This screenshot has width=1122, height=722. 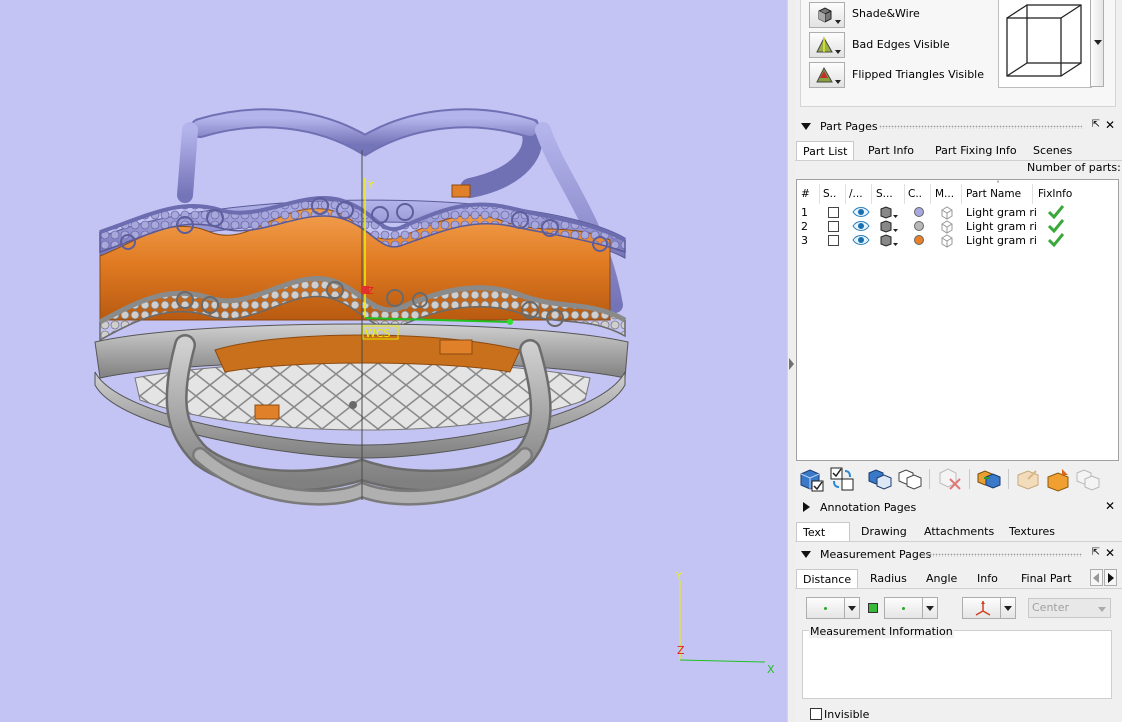 What do you see at coordinates (876, 554) in the screenshot?
I see `measurement-pages-title: Measurement Pages` at bounding box center [876, 554].